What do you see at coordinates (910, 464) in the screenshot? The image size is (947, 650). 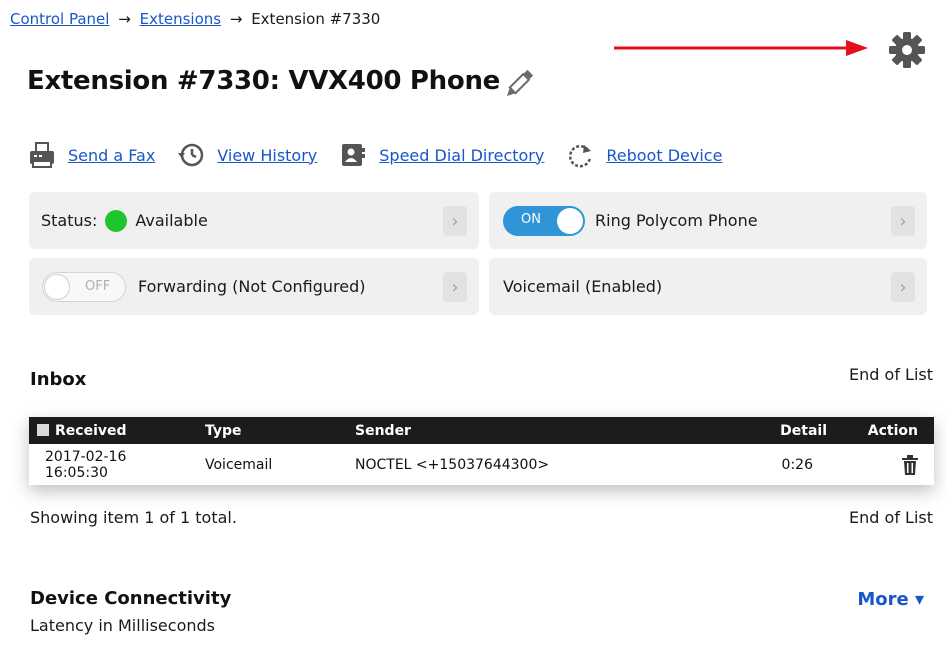 I see `trash-icon` at bounding box center [910, 464].